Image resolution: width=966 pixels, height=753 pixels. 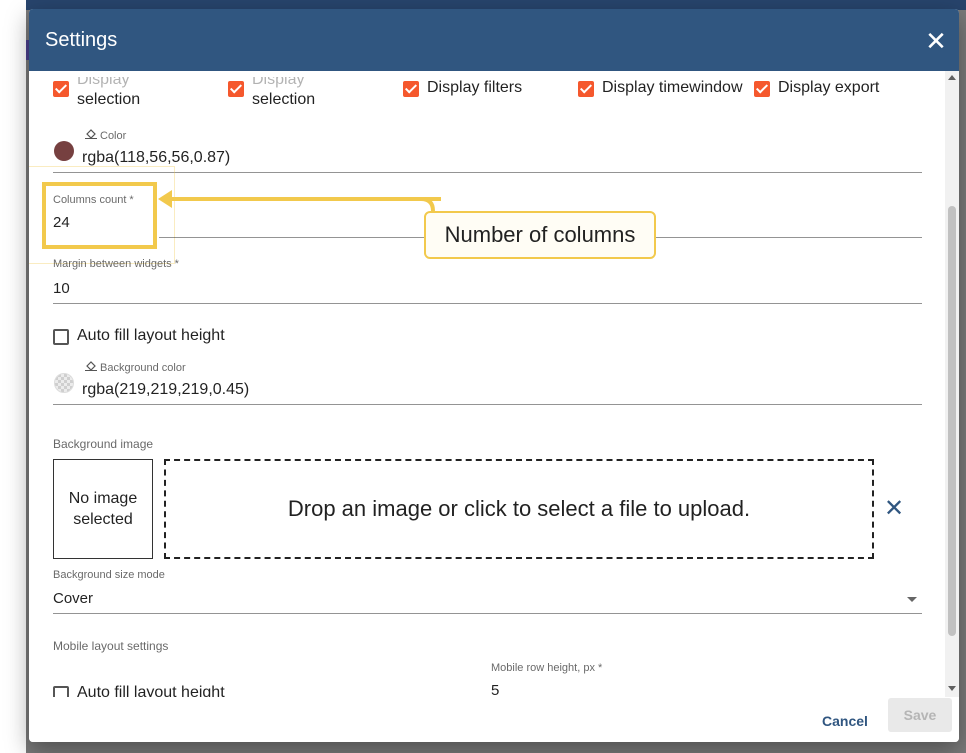 I want to click on mobile-row-height-label: Mobile row height, px *, so click(x=547, y=668).